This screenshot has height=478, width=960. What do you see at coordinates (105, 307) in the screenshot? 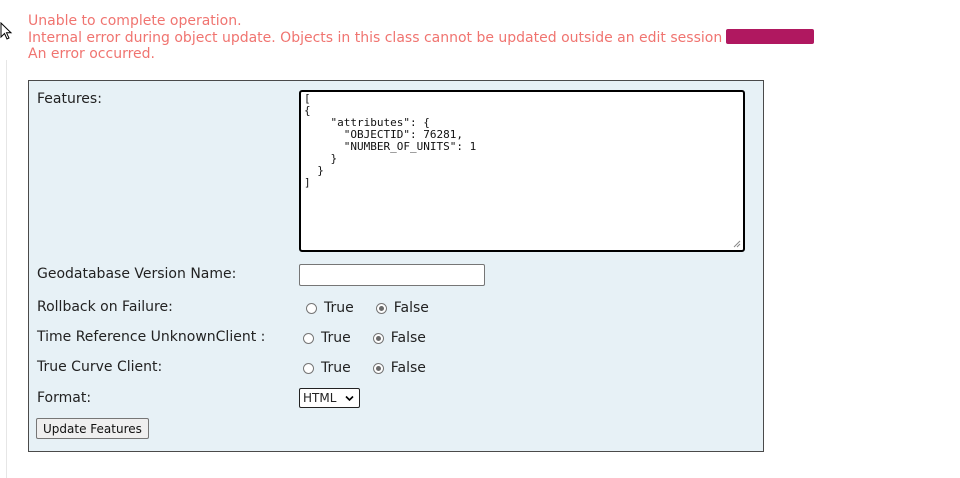
I see `rollback-label: Rollback on Failure:` at bounding box center [105, 307].